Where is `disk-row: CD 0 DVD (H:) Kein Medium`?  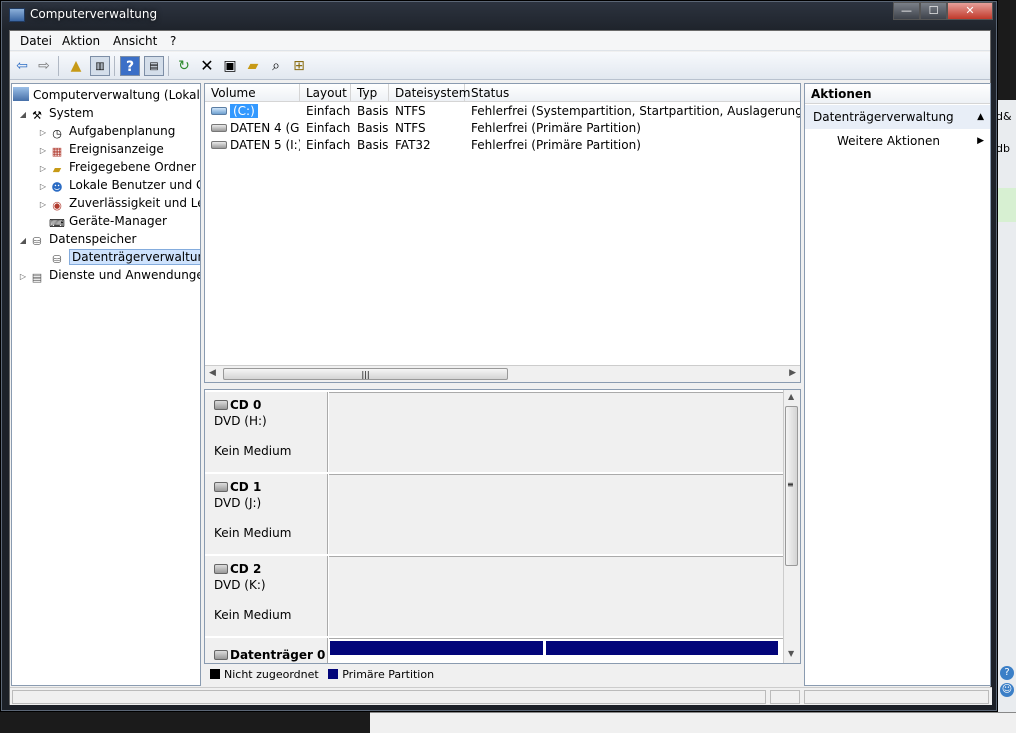
disk-row: CD 0 DVD (H:) Kein Medium is located at coordinates (494, 432).